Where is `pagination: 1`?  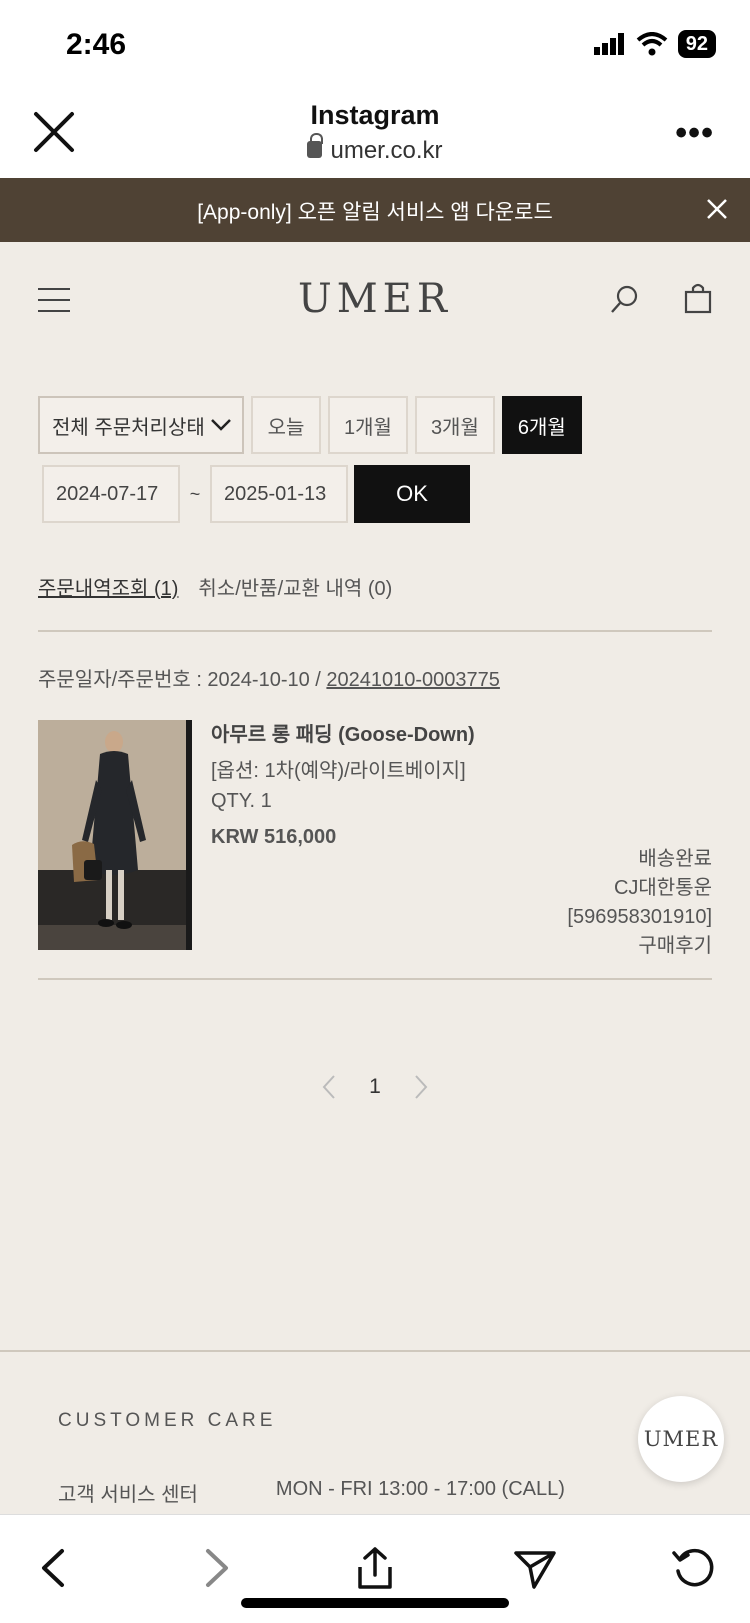 pagination: 1 is located at coordinates (375, 1087).